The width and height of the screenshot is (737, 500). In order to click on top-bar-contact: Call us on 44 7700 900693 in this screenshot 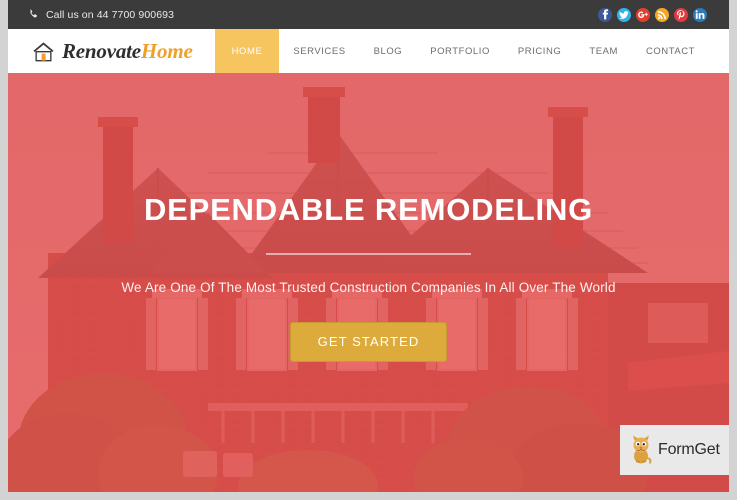, I will do `click(101, 15)`.